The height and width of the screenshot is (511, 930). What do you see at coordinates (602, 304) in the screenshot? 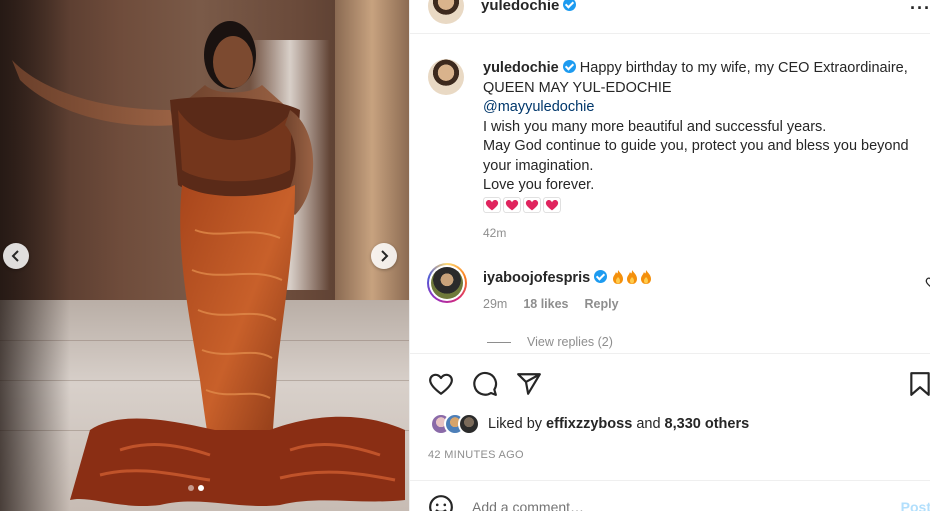
I see `comment-reply-button: Reply` at bounding box center [602, 304].